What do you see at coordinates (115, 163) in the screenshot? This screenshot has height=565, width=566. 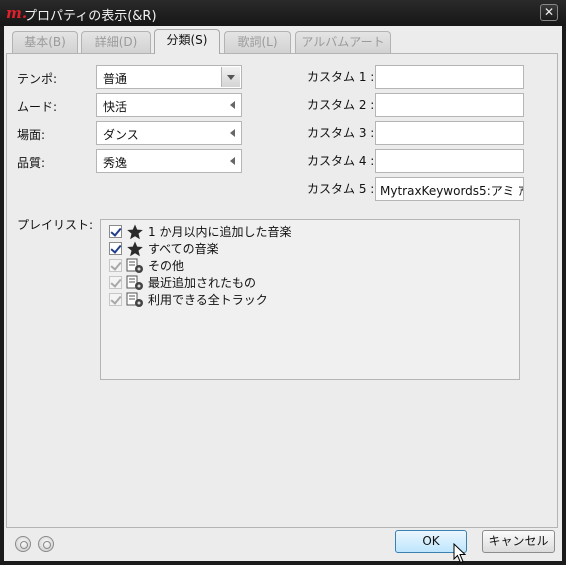 I see `quality-value: 秀逸` at bounding box center [115, 163].